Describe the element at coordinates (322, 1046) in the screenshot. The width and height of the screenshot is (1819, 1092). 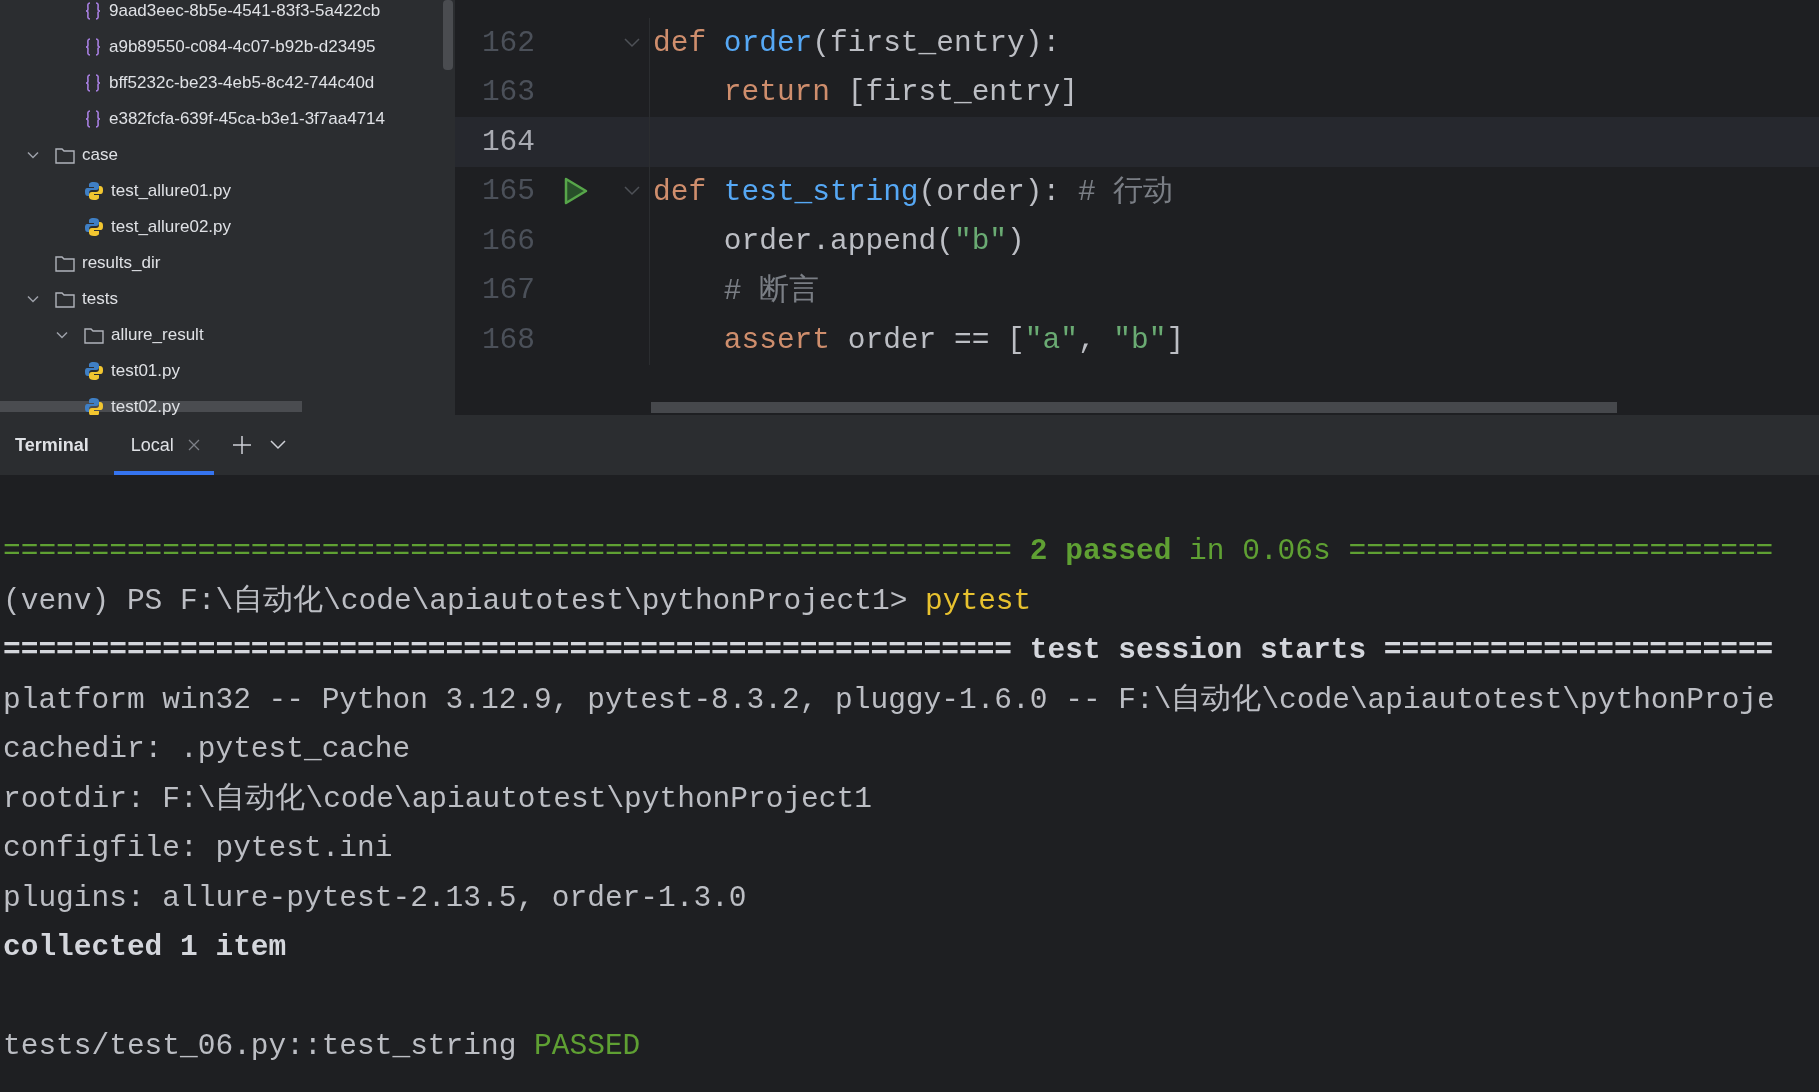
I see `terminal-line: tests/test_06.py::test_string PASSED` at that location.